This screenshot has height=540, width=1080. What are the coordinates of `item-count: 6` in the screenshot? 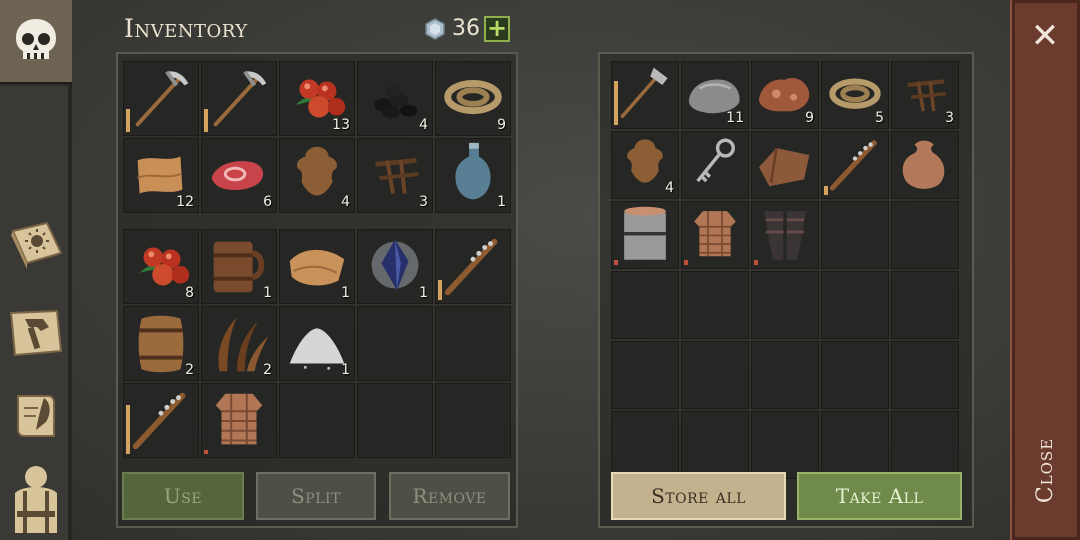 It's located at (267, 202).